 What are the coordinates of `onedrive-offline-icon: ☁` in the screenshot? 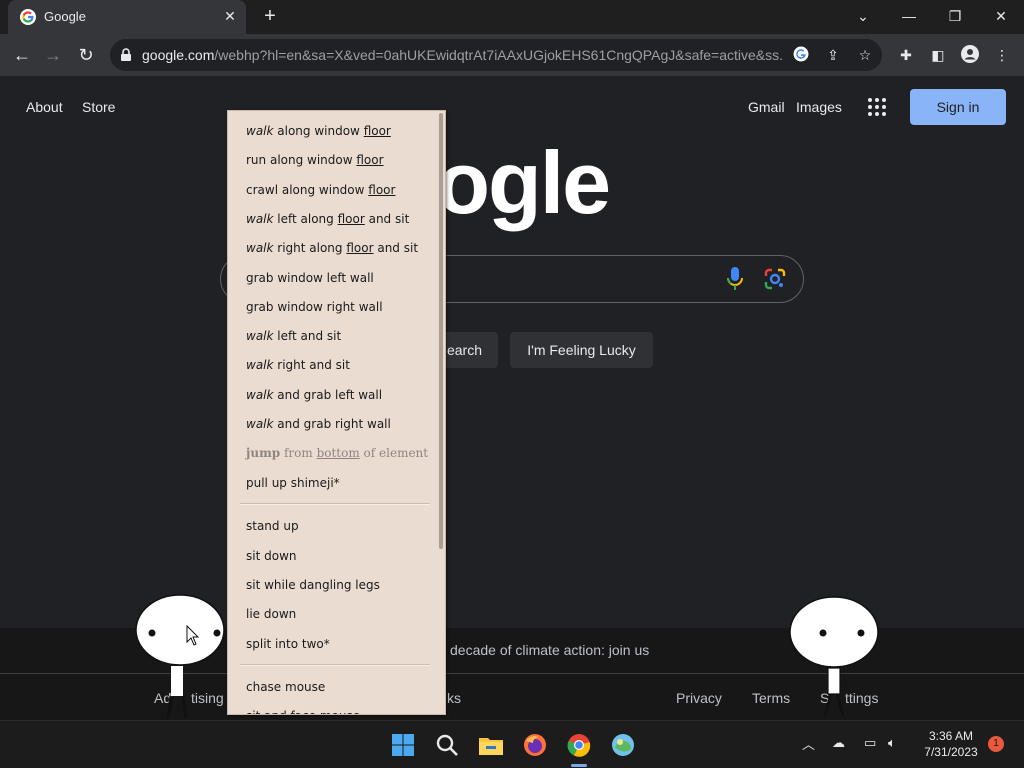 It's located at (838, 743).